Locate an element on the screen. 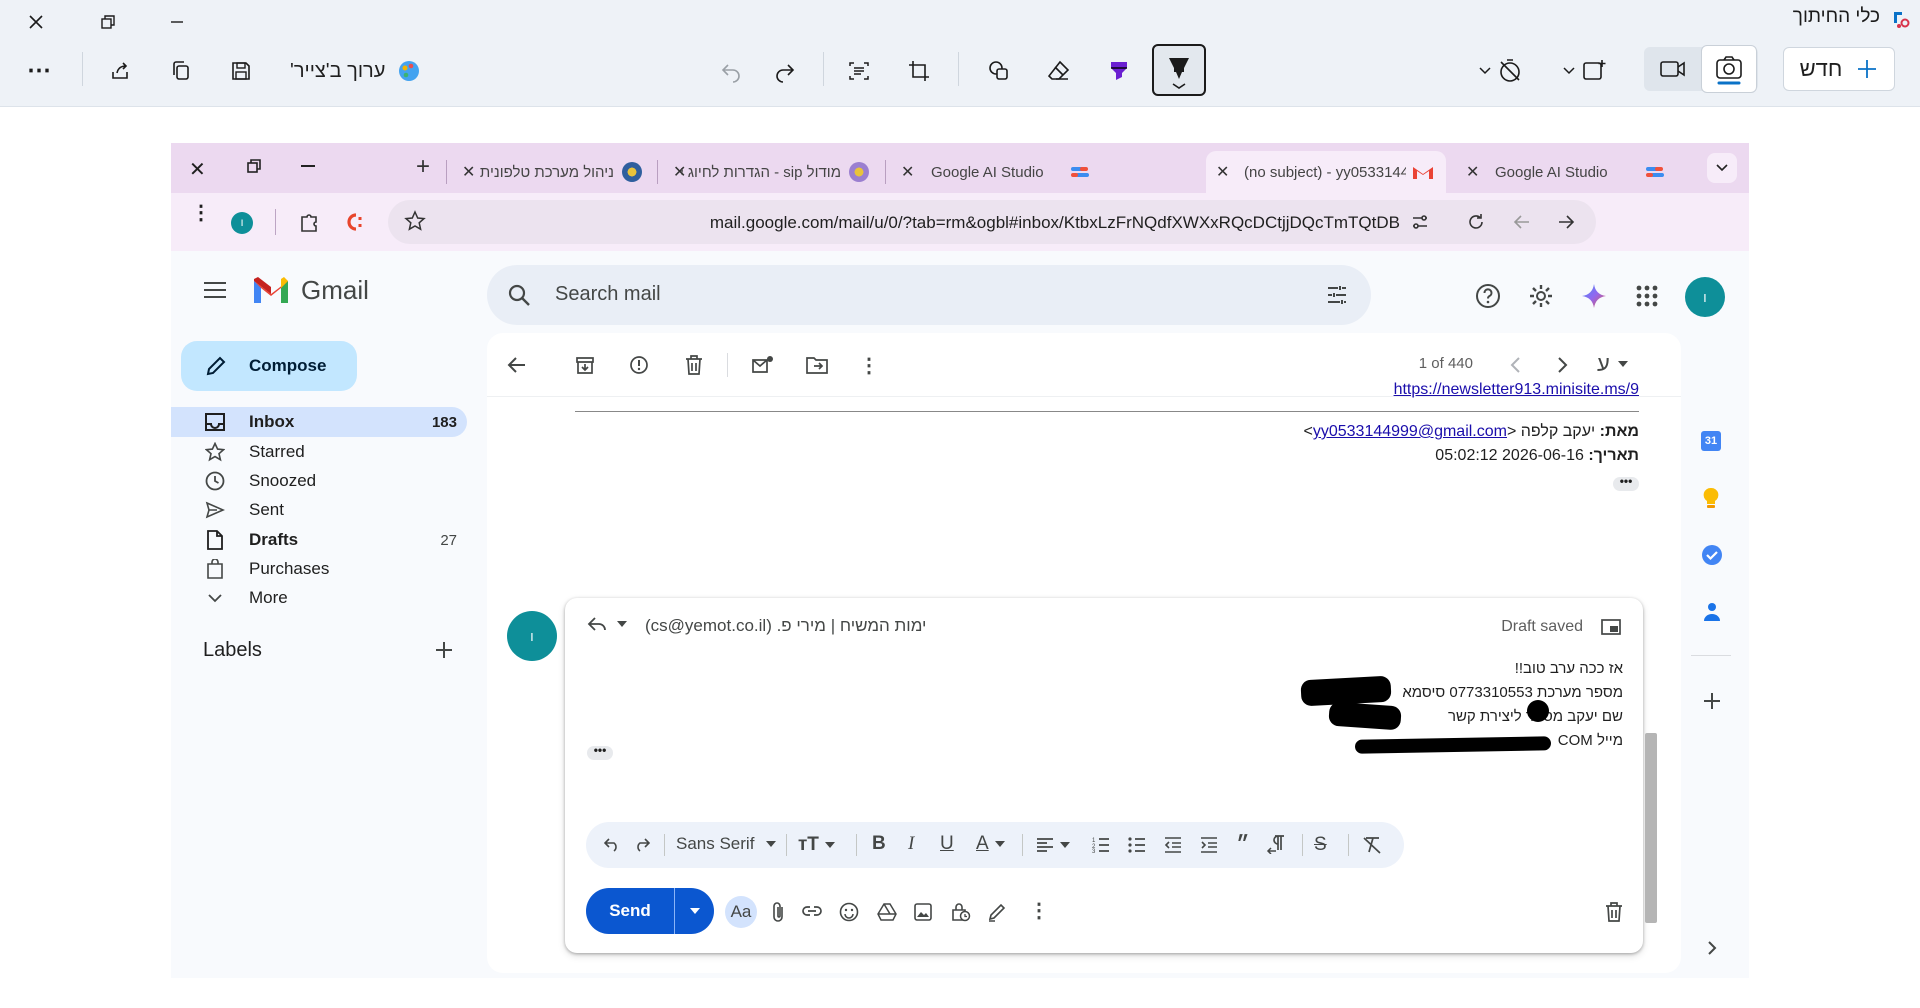 The width and height of the screenshot is (1920, 1008). pop-out-button is located at coordinates (1611, 627).